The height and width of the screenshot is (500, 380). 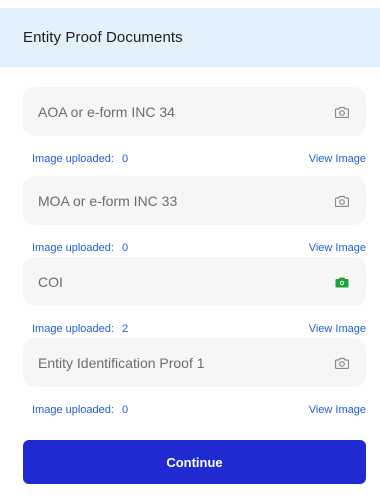 What do you see at coordinates (190, 37) in the screenshot?
I see `page-header: Entity Proof Documents` at bounding box center [190, 37].